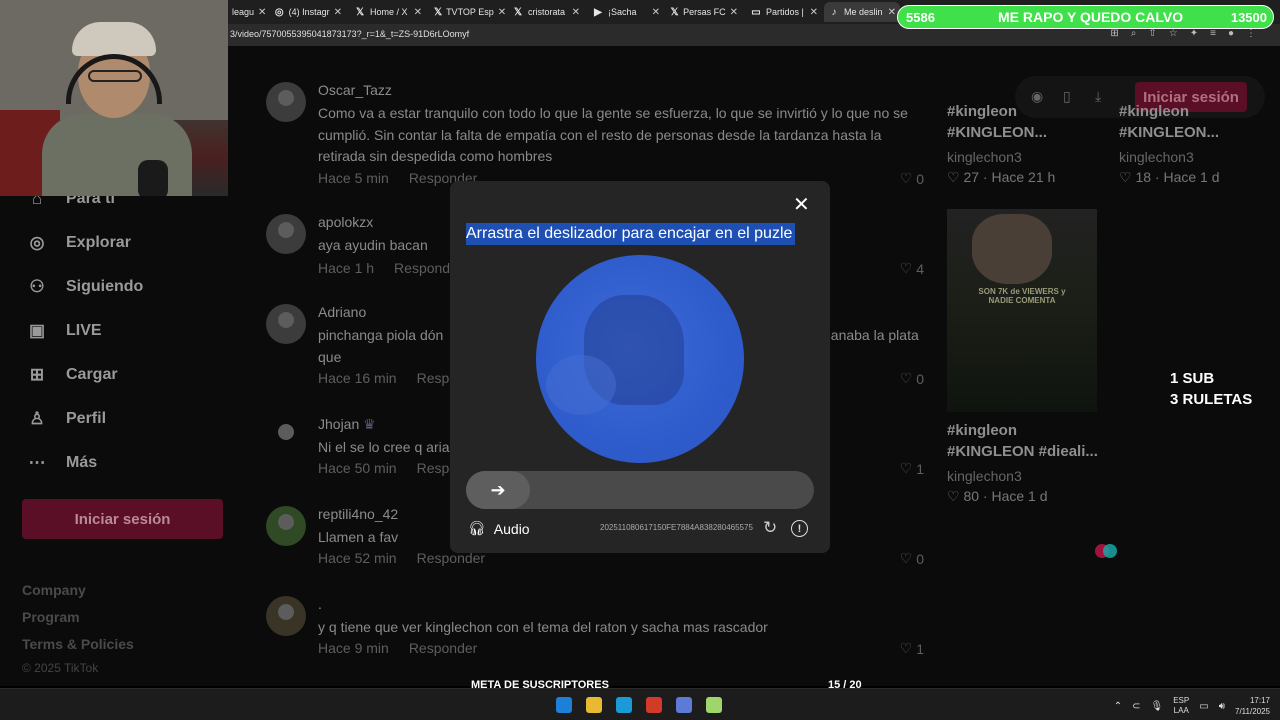 This screenshot has height=720, width=1280. Describe the element at coordinates (1222, 706) in the screenshot. I see `volume-icon: 🔊︎` at that location.